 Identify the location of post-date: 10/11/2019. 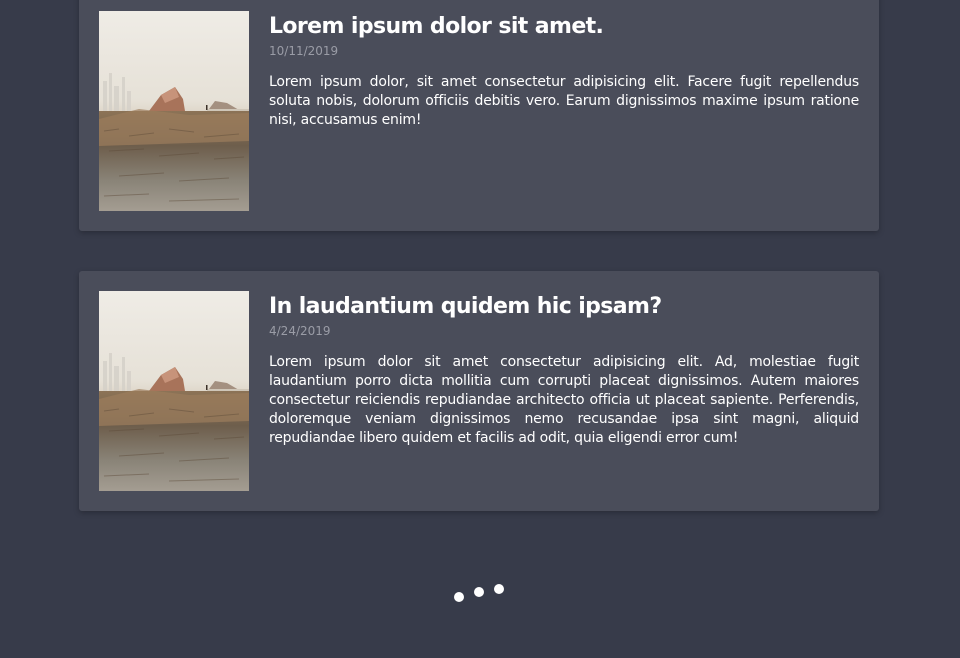
(304, 51).